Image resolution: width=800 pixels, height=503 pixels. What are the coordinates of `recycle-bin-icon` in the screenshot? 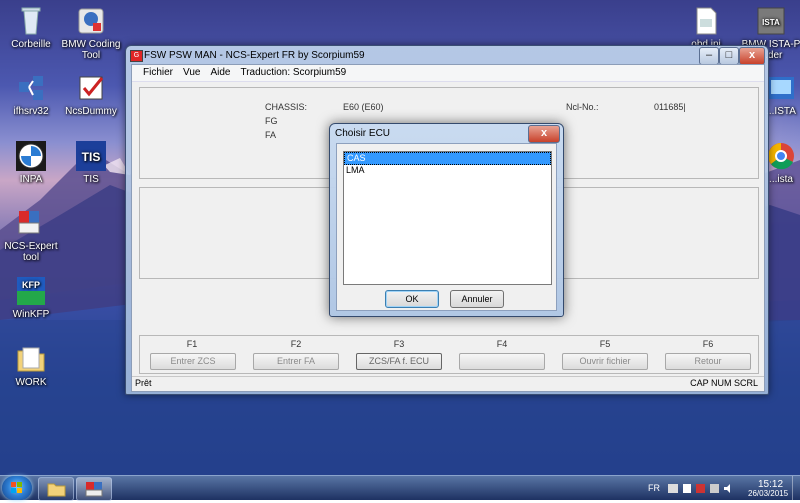 It's located at (31, 21).